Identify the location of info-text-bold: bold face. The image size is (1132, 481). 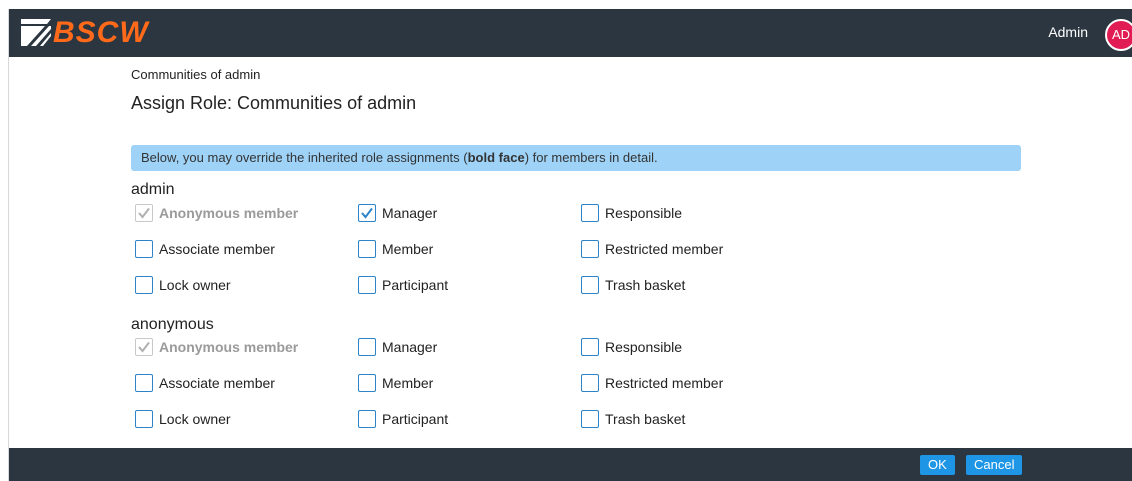
(496, 157).